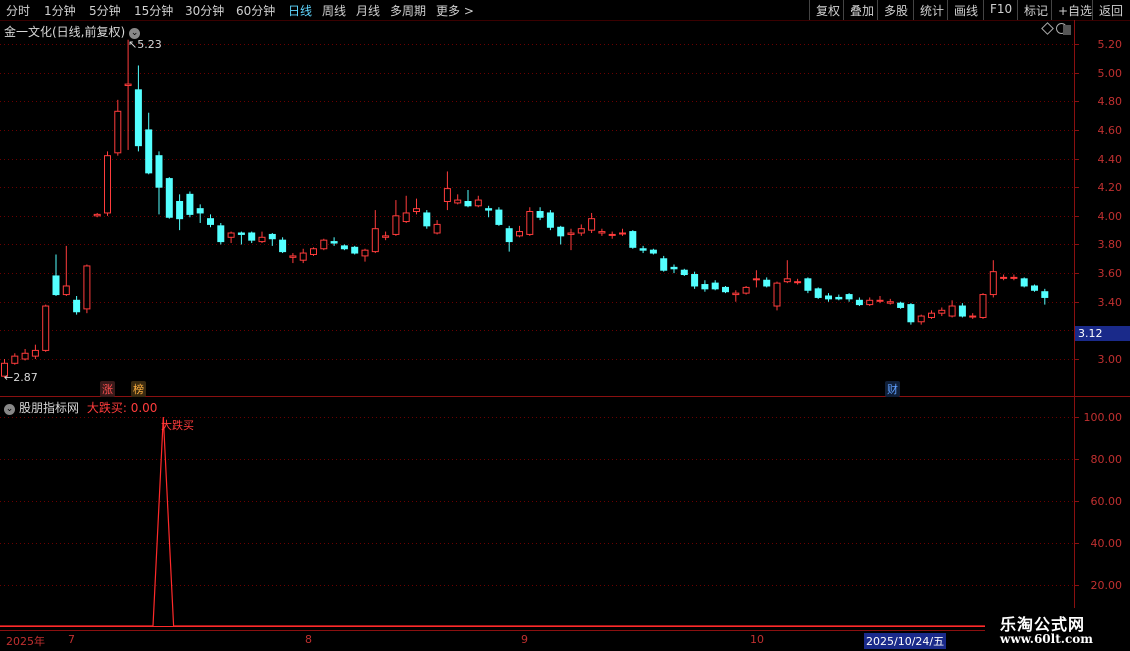  What do you see at coordinates (1110, 130) in the screenshot?
I see `price-axis-label: 4.60` at bounding box center [1110, 130].